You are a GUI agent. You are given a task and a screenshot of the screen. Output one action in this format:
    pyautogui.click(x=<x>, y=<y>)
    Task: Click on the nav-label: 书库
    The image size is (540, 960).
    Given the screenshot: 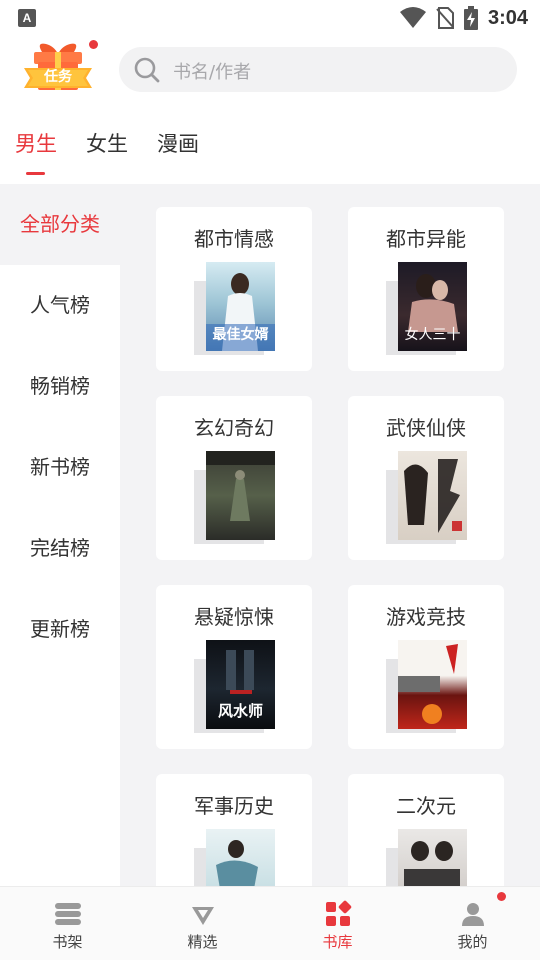 What is the action you would take?
    pyautogui.click(x=337, y=942)
    